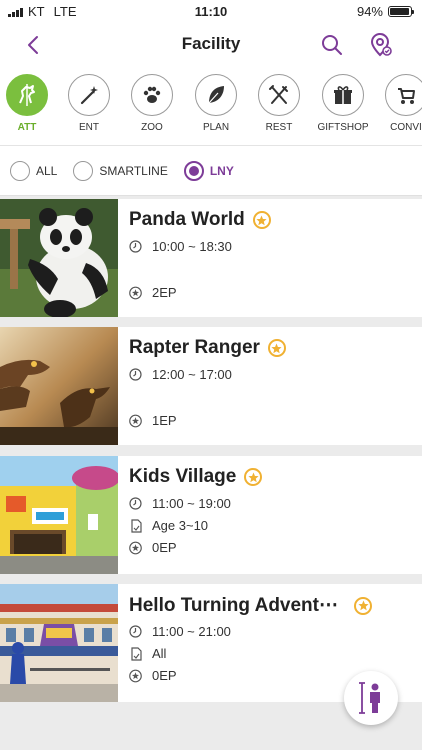 The height and width of the screenshot is (750, 422). I want to click on leaf-icon, so click(216, 95).